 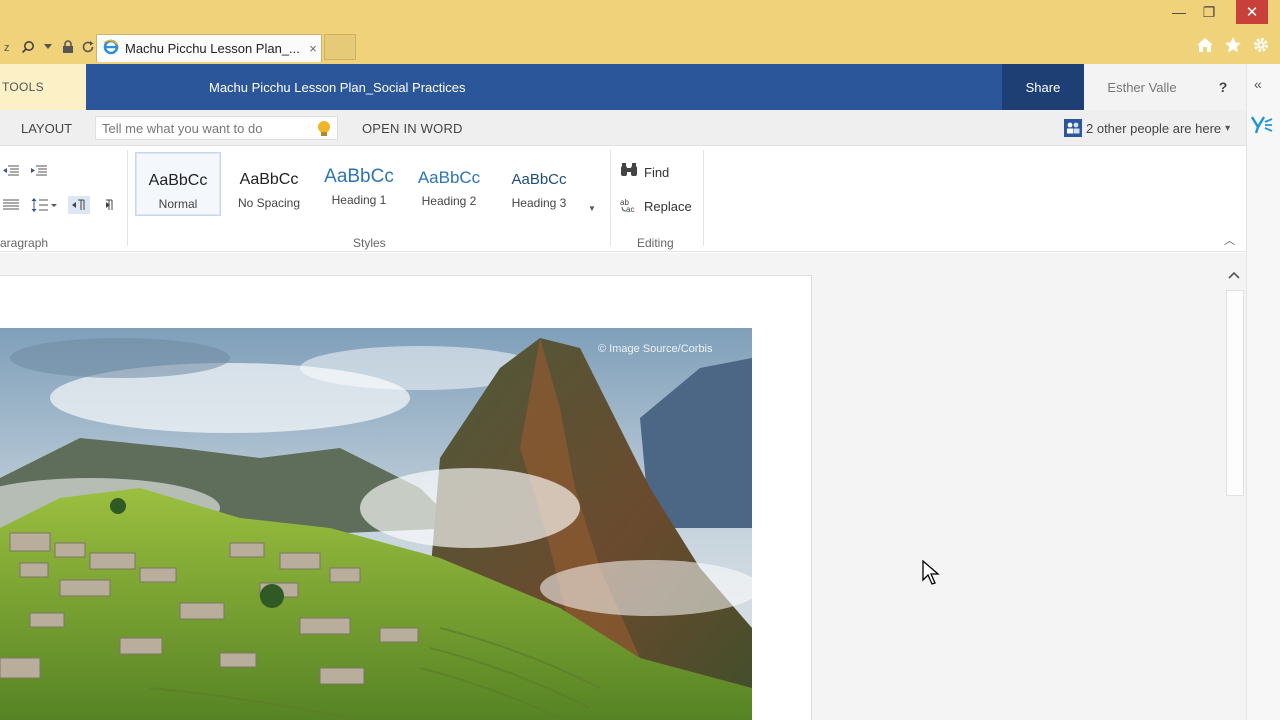 I want to click on replace-label: Replace, so click(x=668, y=206).